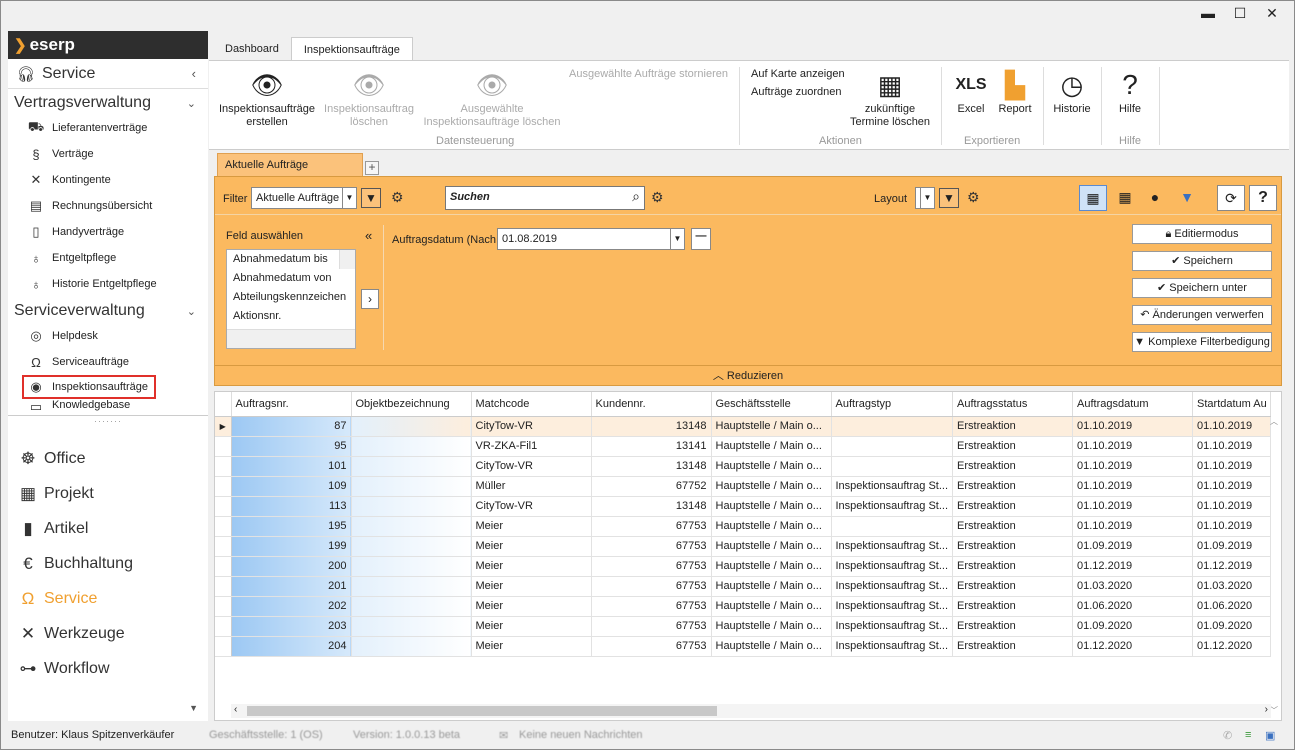  Describe the element at coordinates (108, 563) in the screenshot. I see `module-buchhaltung: € Buchhaltung` at that location.